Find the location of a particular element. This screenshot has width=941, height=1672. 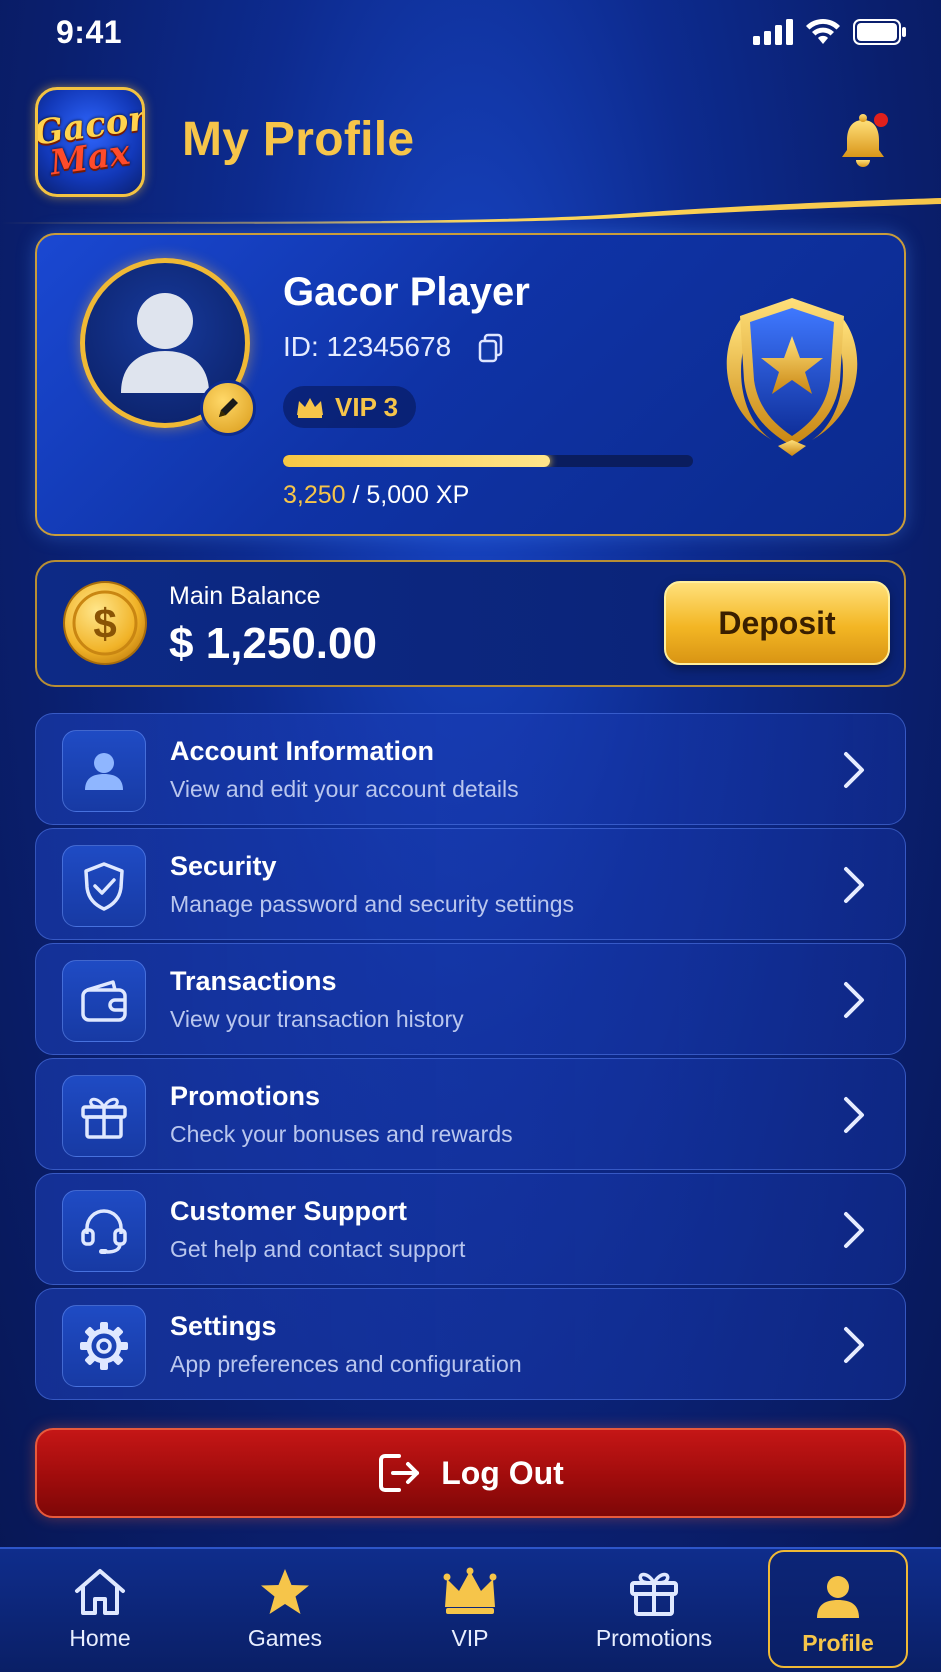

logout-icon is located at coordinates (399, 1473).